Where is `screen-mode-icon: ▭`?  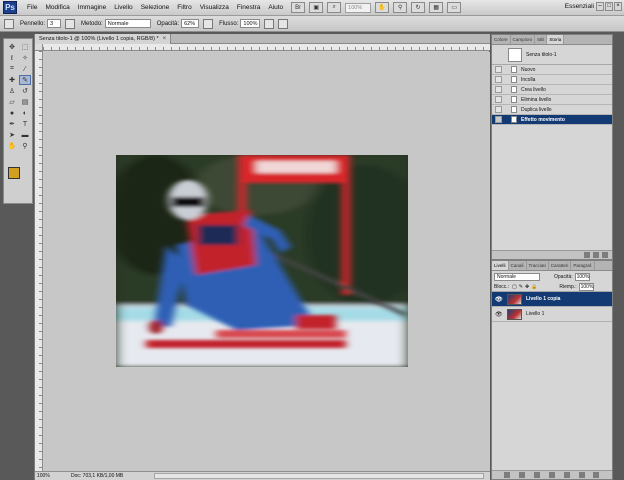
screen-mode-icon: ▭ is located at coordinates (454, 7).